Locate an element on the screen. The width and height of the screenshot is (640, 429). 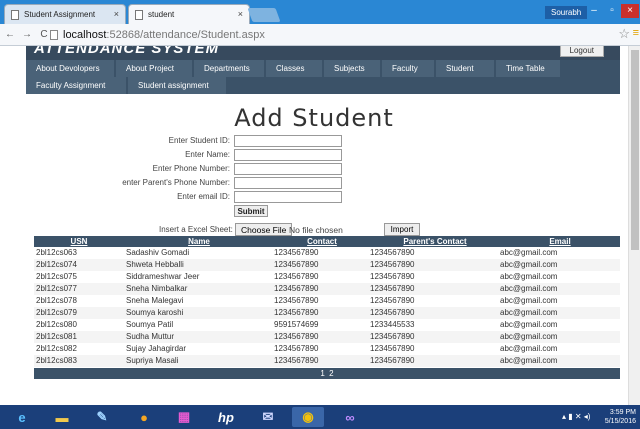
cell-usn: 2bl12cs074 is located at coordinates (56, 264).